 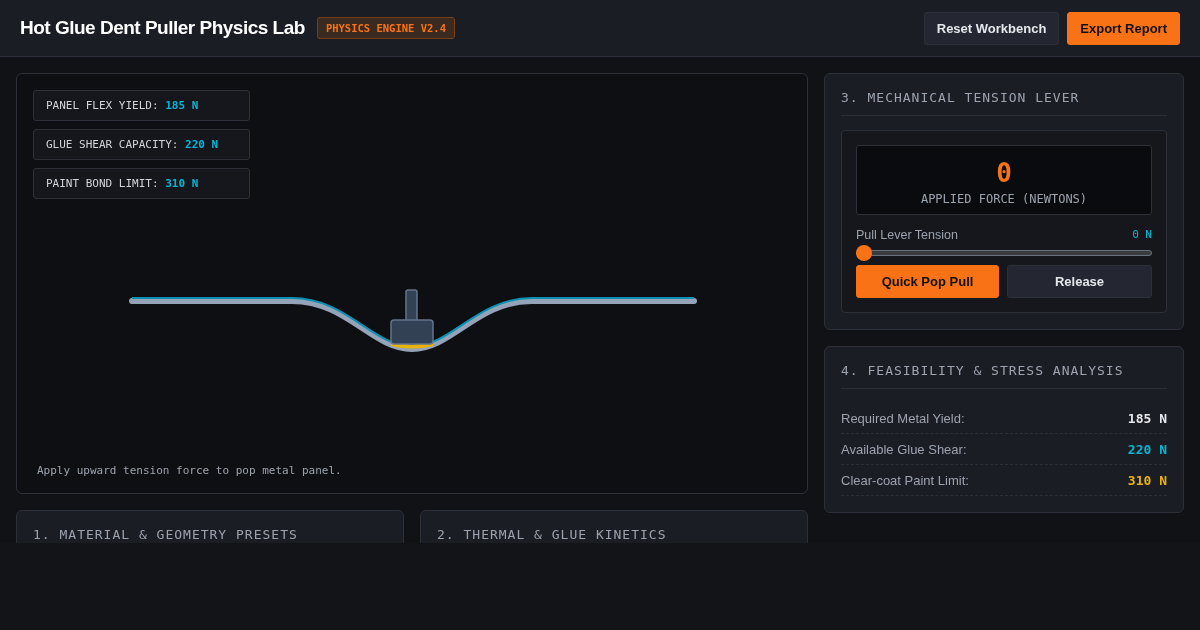 What do you see at coordinates (991, 28) in the screenshot?
I see `header-button: Reset Workbench` at bounding box center [991, 28].